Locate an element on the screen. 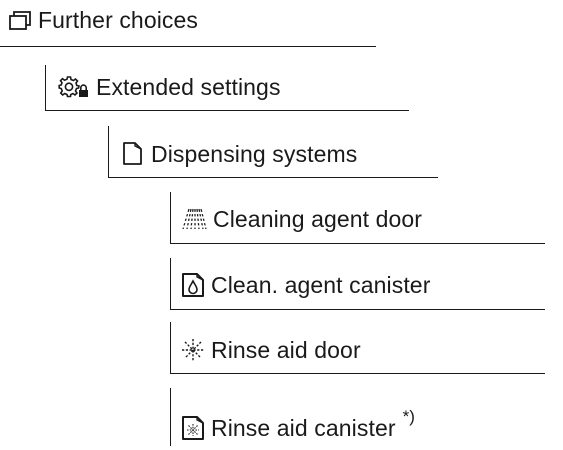  menu-item-rinse-aid-canister: Rinse aid canister *) is located at coordinates (357, 417).